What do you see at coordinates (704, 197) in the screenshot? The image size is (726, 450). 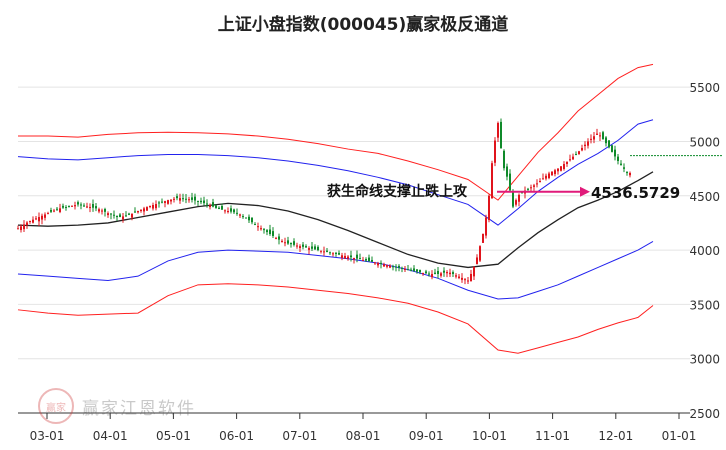 I see `y-tick-label: 4500` at bounding box center [704, 197].